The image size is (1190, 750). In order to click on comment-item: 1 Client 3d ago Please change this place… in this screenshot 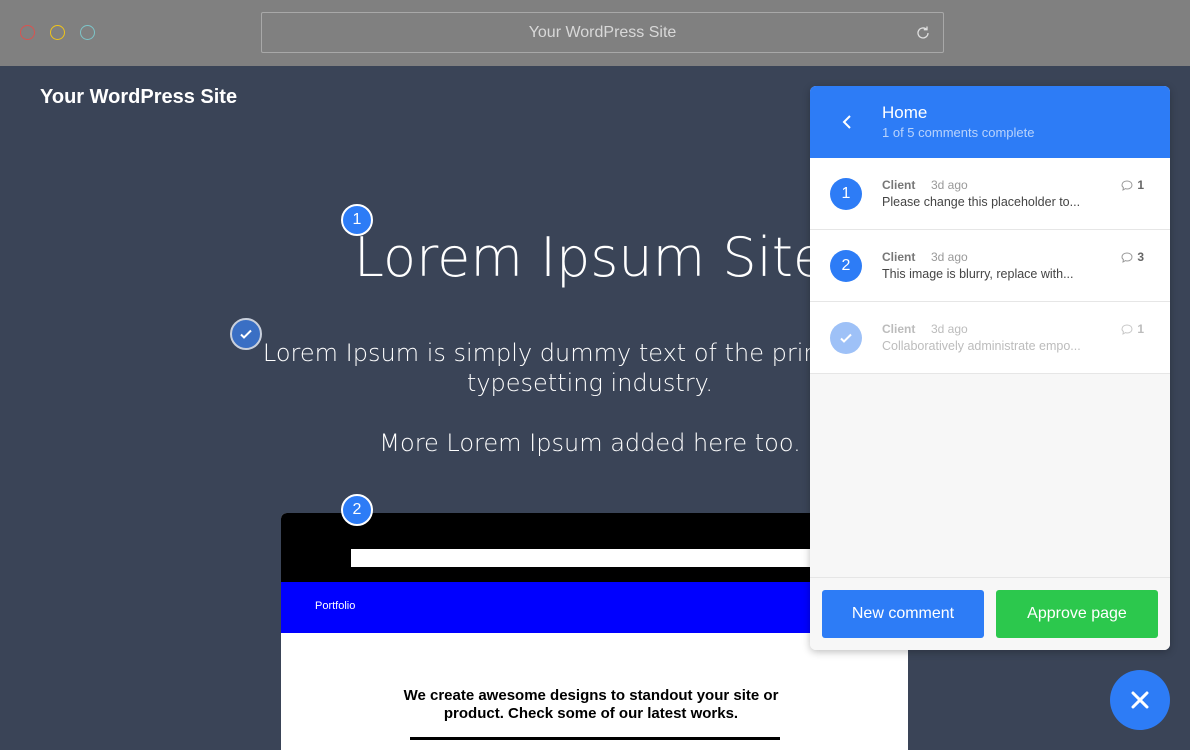, I will do `click(990, 194)`.